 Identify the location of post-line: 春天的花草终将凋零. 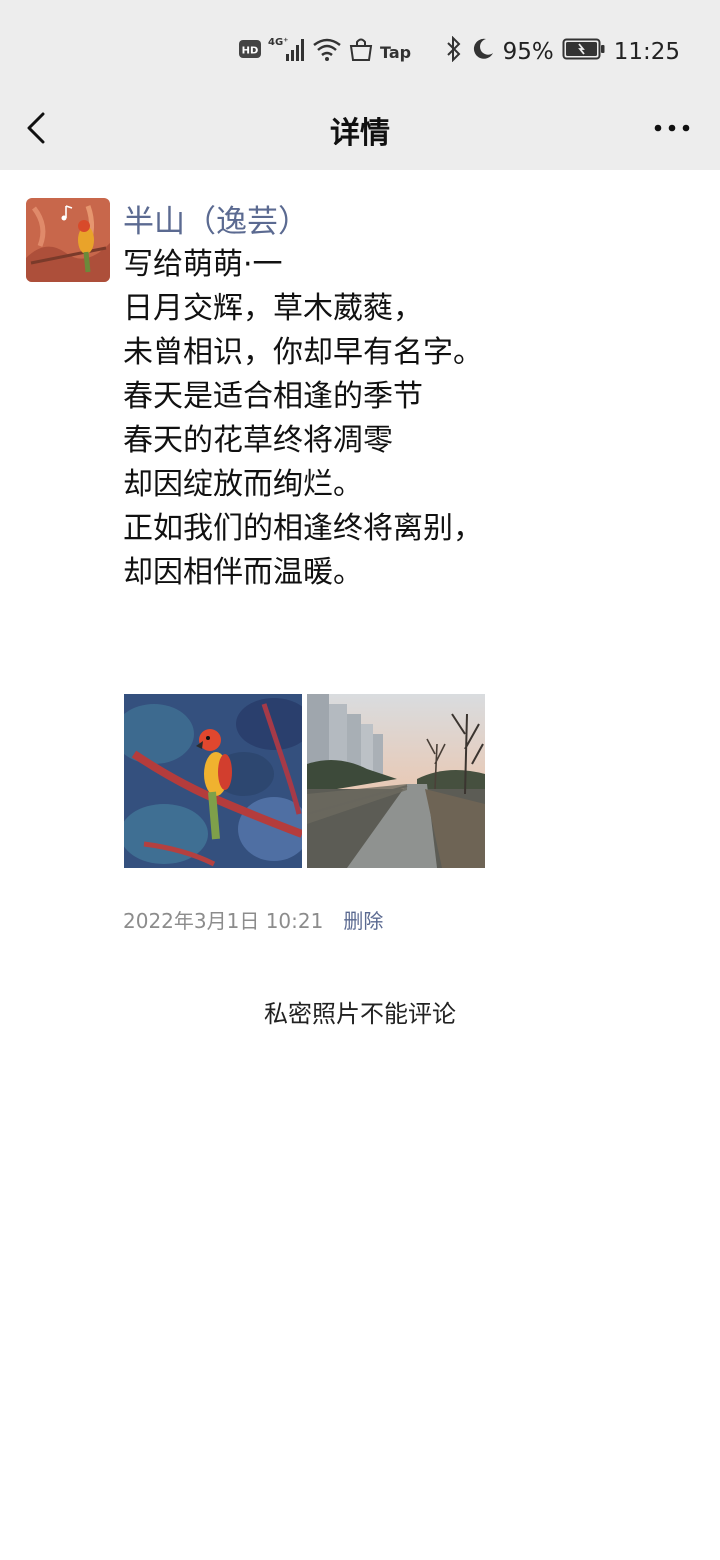
(258, 440).